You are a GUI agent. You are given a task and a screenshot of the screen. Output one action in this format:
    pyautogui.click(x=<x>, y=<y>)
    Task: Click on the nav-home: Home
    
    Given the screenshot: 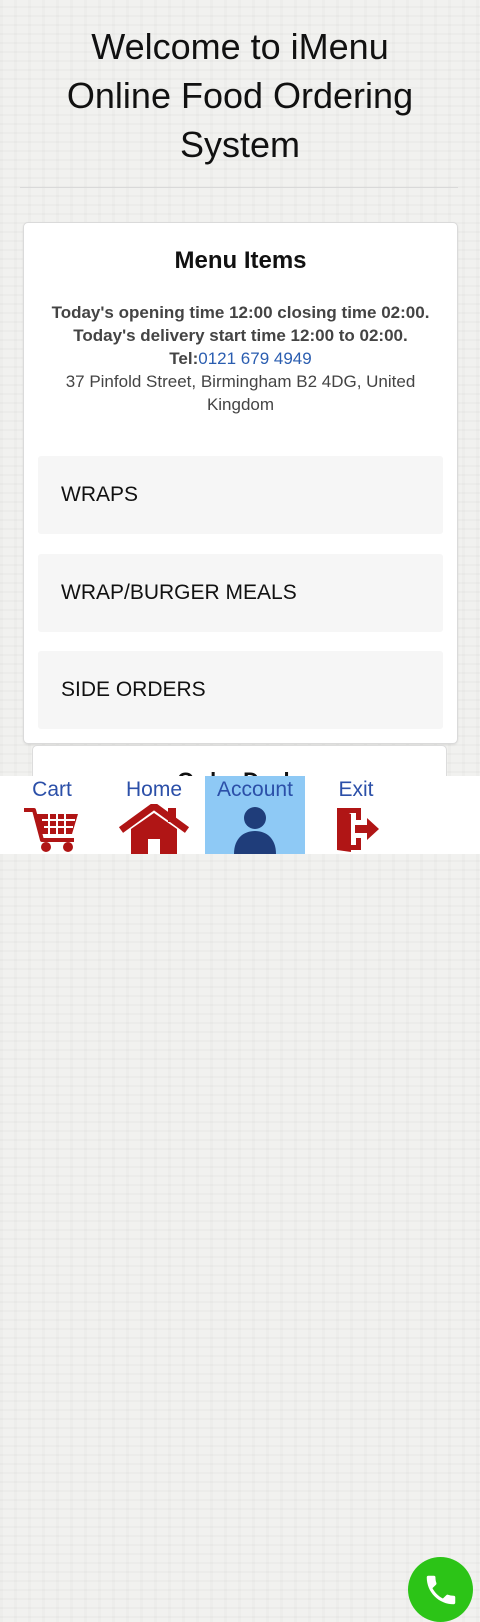 What is the action you would take?
    pyautogui.click(x=154, y=815)
    